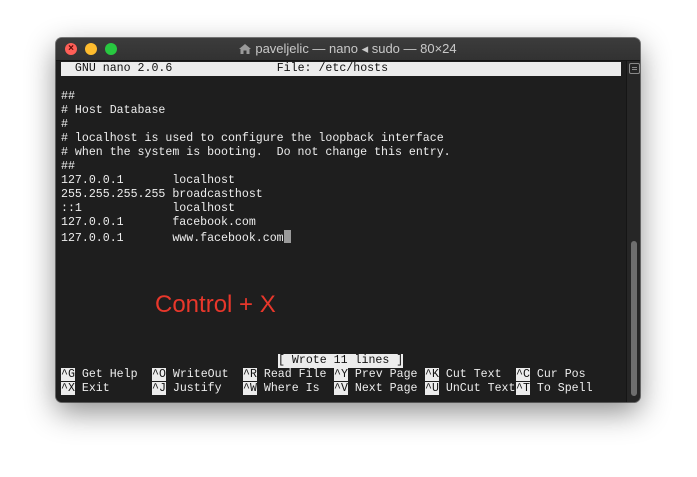 The image size is (697, 477). I want to click on shortcut-key: ^K, so click(432, 374).